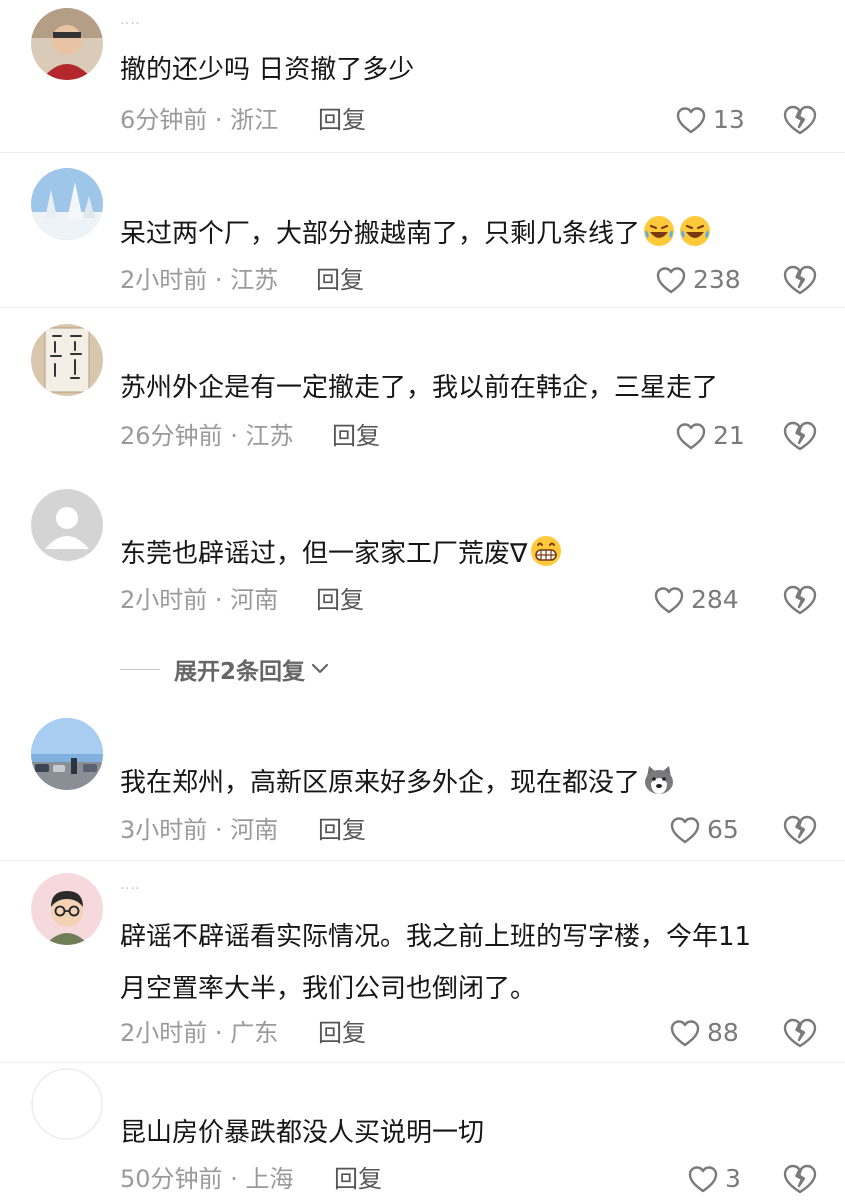 The image size is (845, 1200). I want to click on comment-location: 广东, so click(254, 1033).